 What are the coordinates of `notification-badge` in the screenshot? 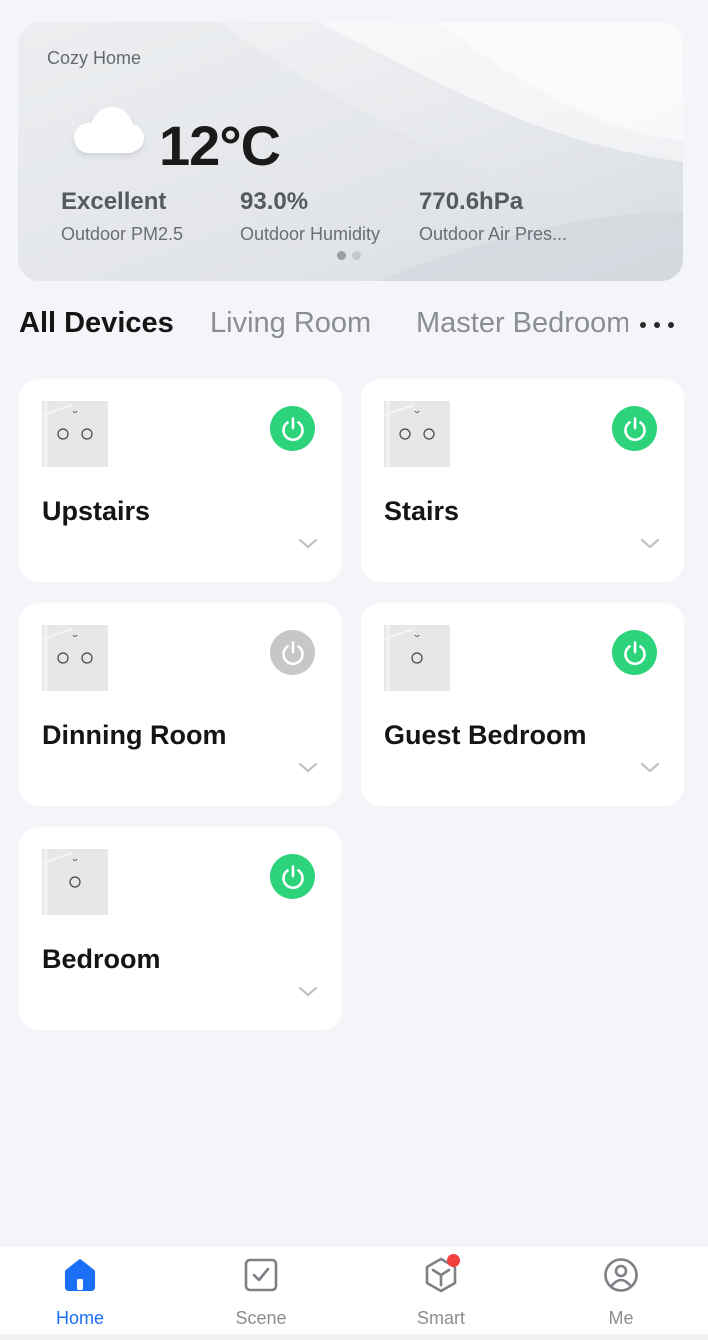 It's located at (453, 1260).